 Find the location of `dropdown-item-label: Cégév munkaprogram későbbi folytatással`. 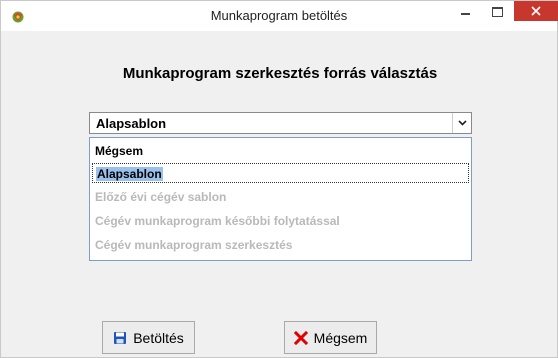

dropdown-item-label: Cégév munkaprogram későbbi folytatással is located at coordinates (217, 221).